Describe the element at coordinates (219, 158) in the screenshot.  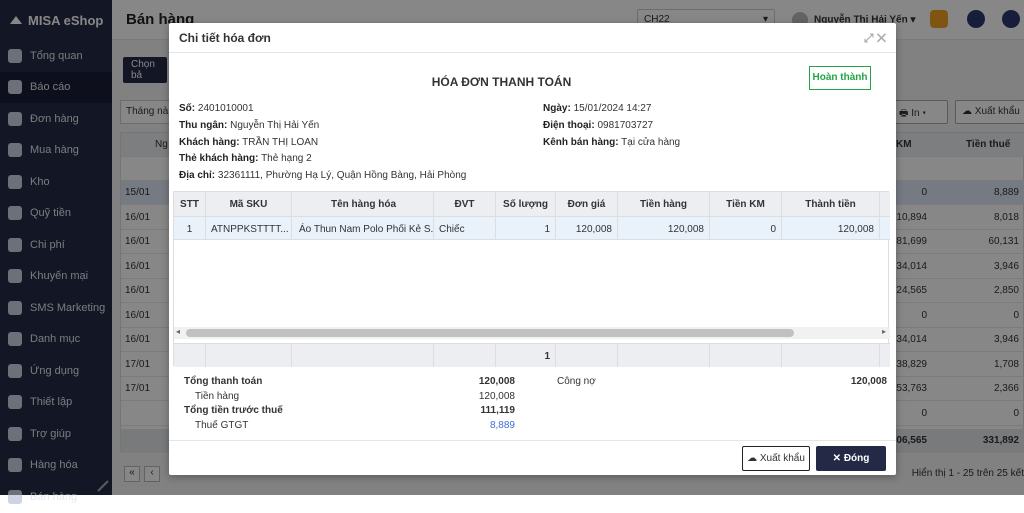
I see `customer-card-label: Thẻ khách hàng:` at that location.